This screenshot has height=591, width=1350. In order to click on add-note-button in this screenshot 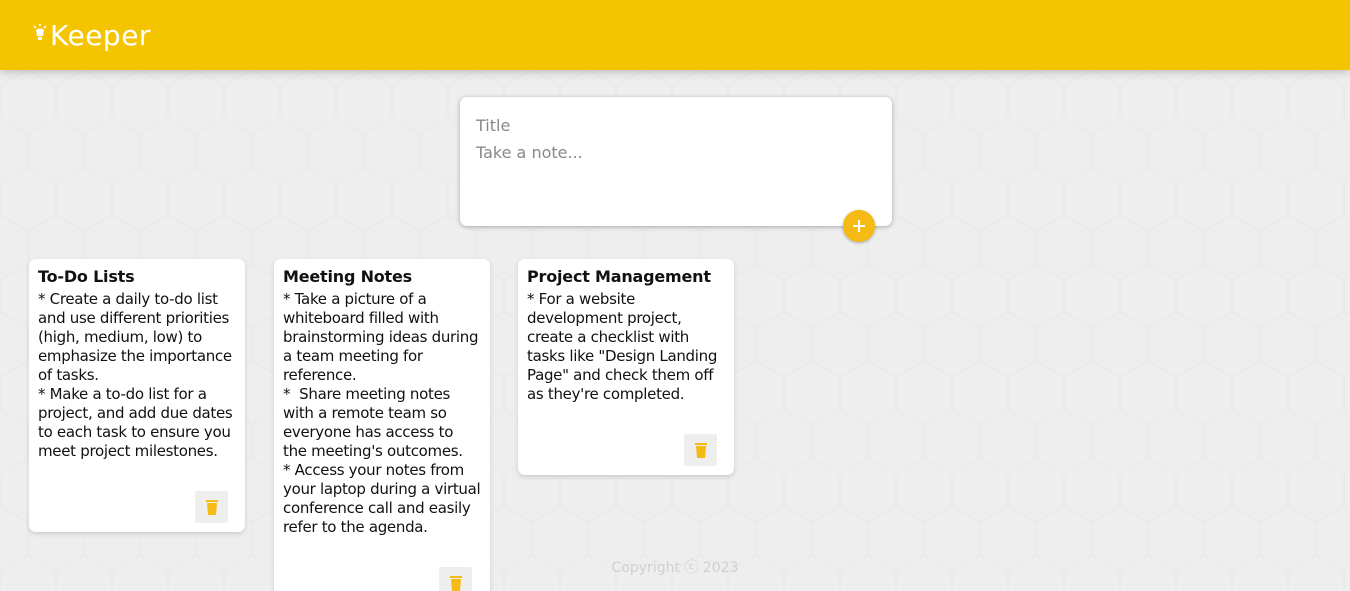, I will do `click(859, 226)`.